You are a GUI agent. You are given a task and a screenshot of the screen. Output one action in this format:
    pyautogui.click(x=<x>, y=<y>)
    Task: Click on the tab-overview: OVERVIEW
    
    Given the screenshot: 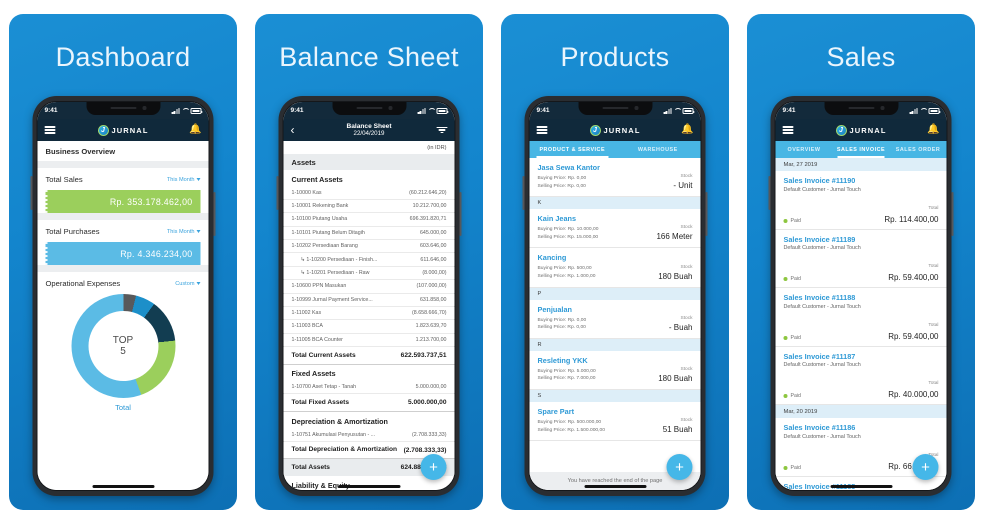 What is the action you would take?
    pyautogui.click(x=804, y=149)
    